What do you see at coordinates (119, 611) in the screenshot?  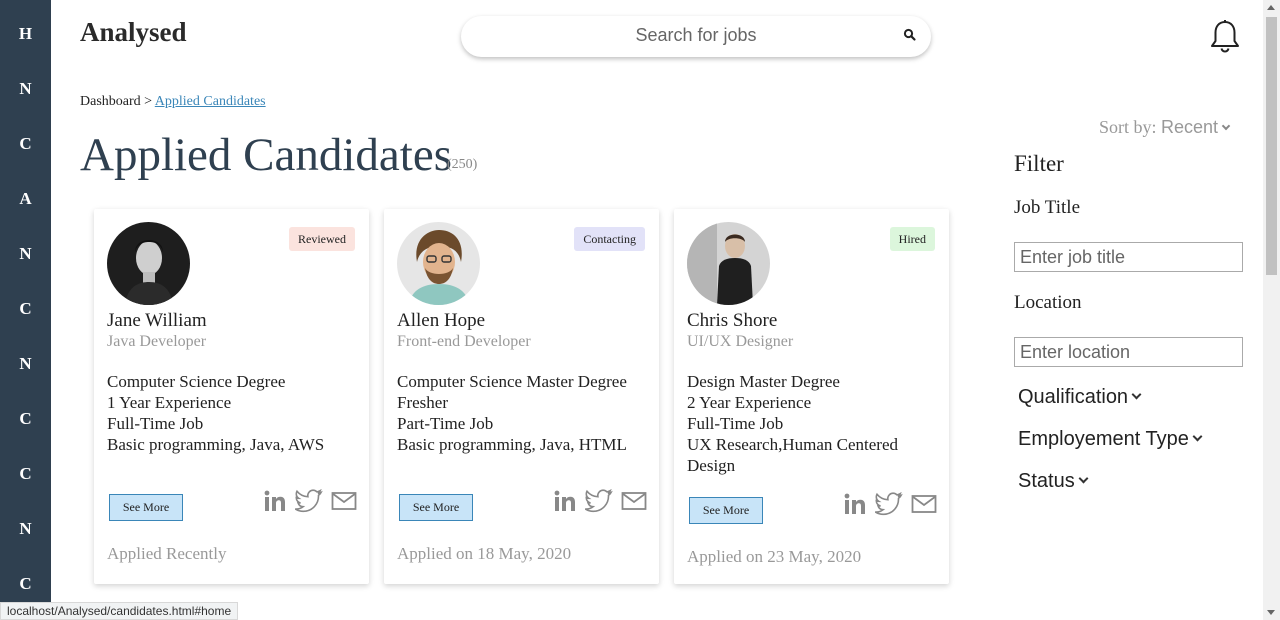 I see `browser-status-url: localhost/Analysed/candidates.html#home` at bounding box center [119, 611].